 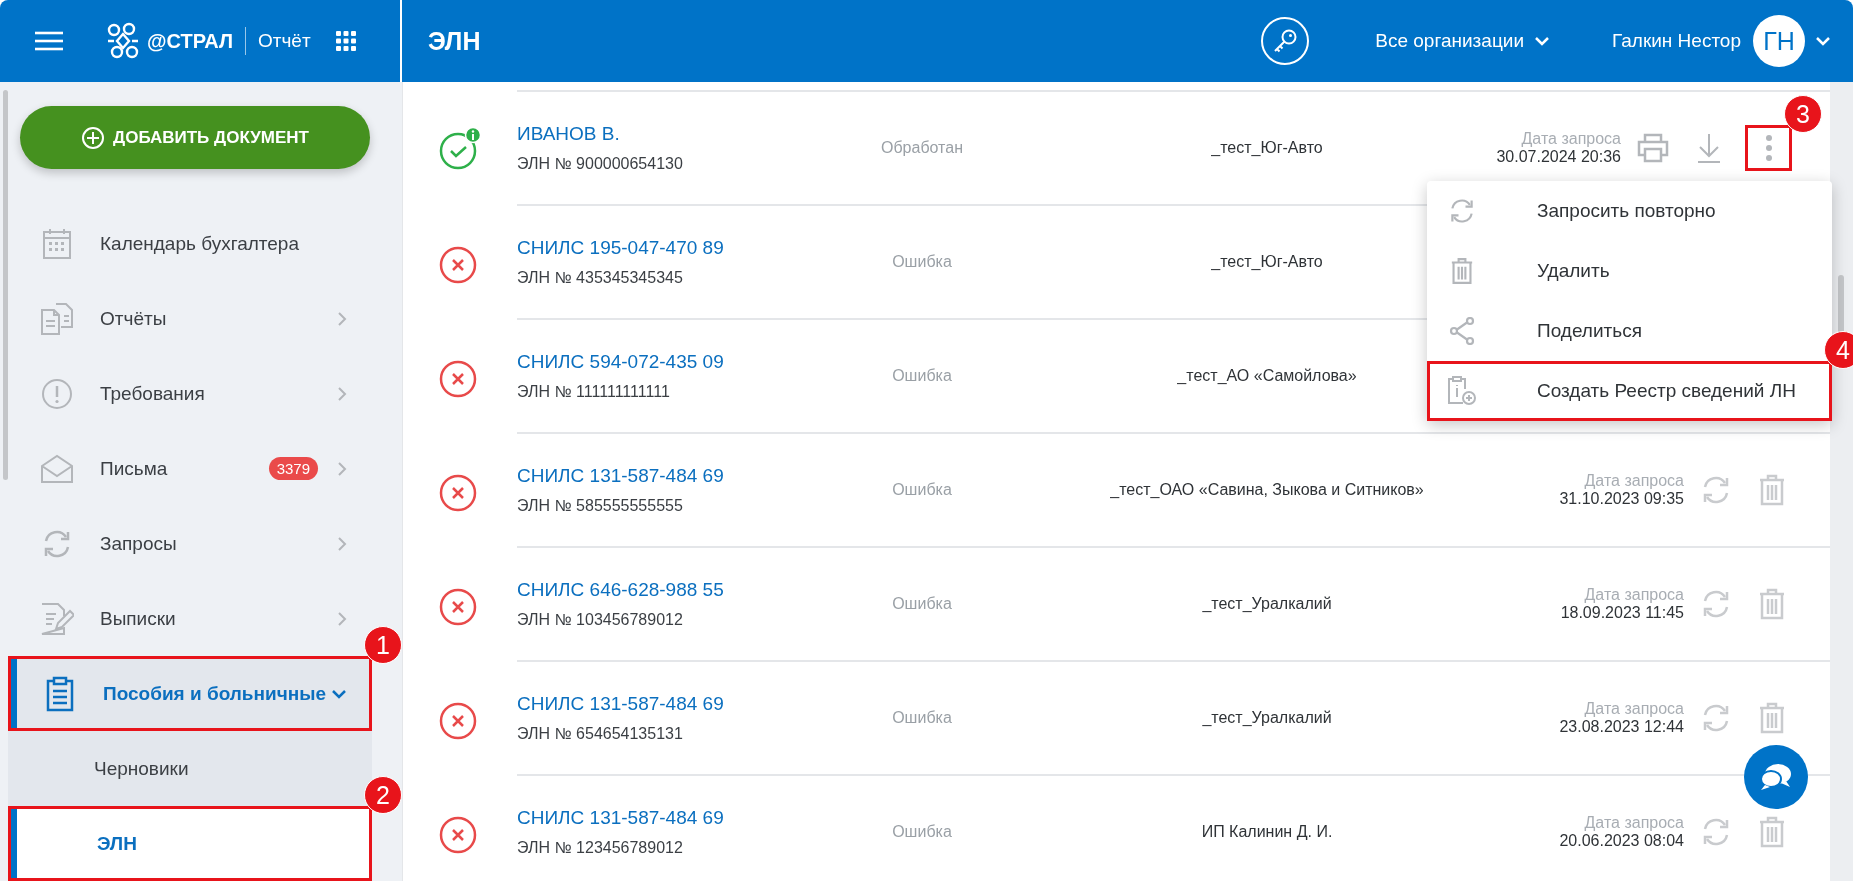 What do you see at coordinates (657, 248) in the screenshot?
I see `employee-link: СНИЛС 195-047-470 89` at bounding box center [657, 248].